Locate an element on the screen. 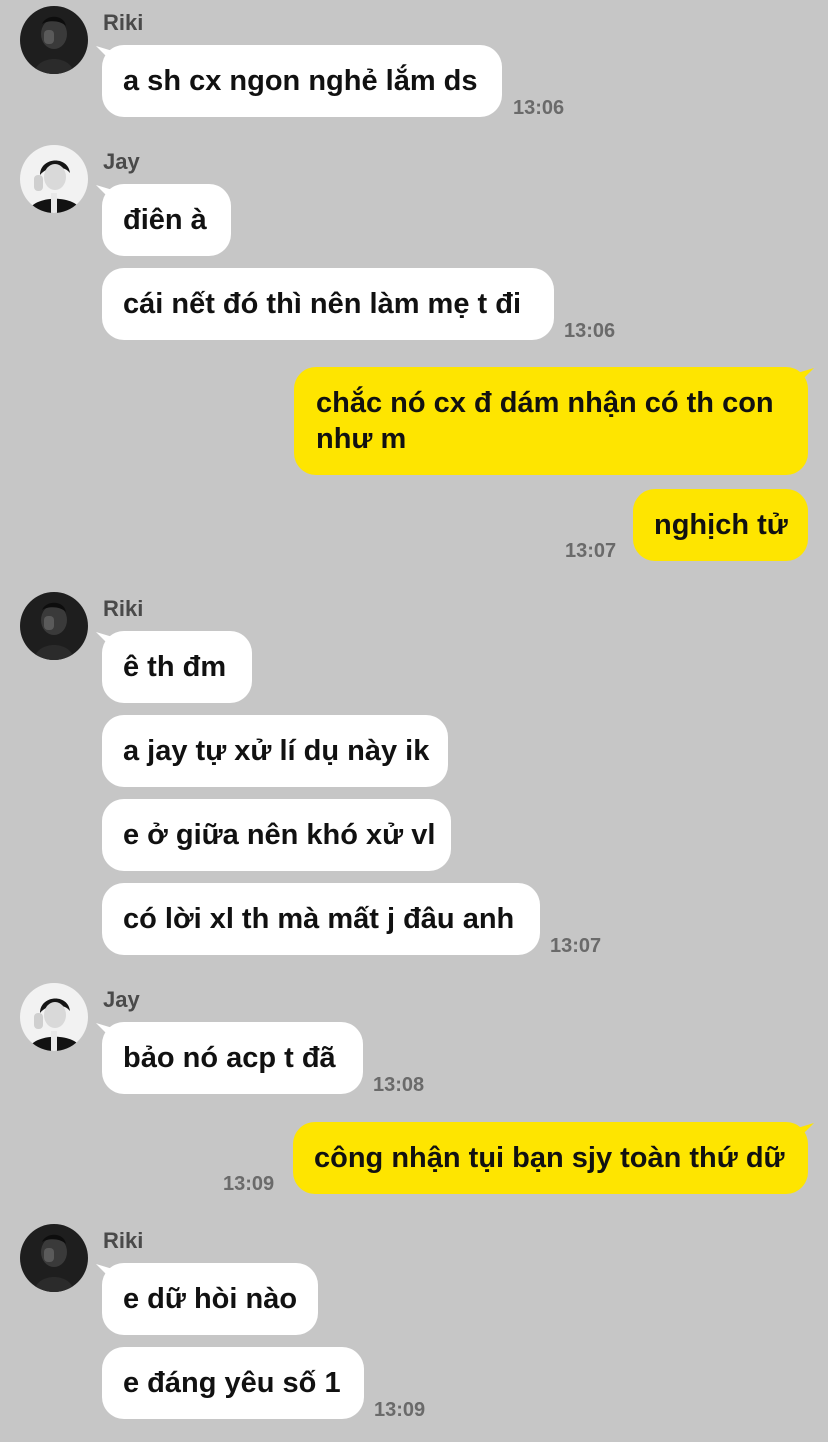  message-bubble: điên à is located at coordinates (166, 220).